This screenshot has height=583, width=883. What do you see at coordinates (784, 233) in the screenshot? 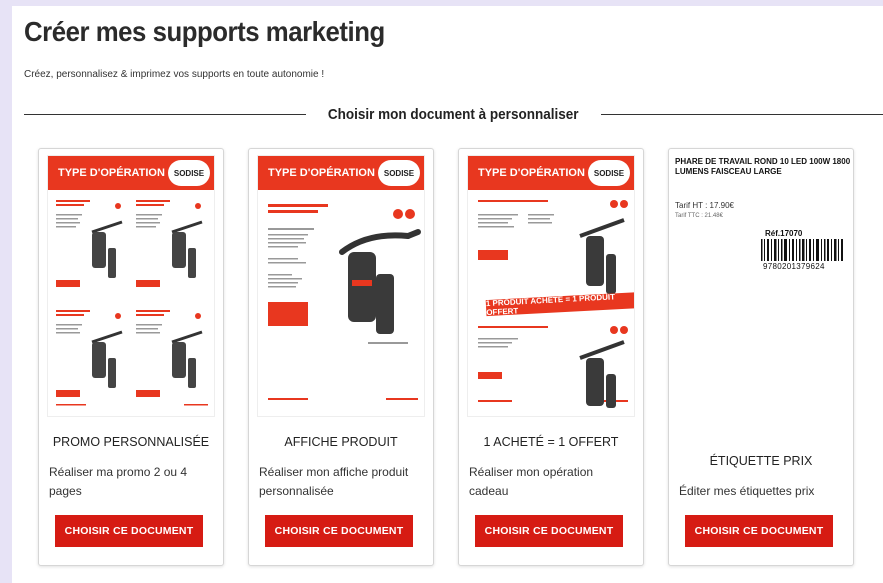
I see `label-reference: Réf.17070` at bounding box center [784, 233].